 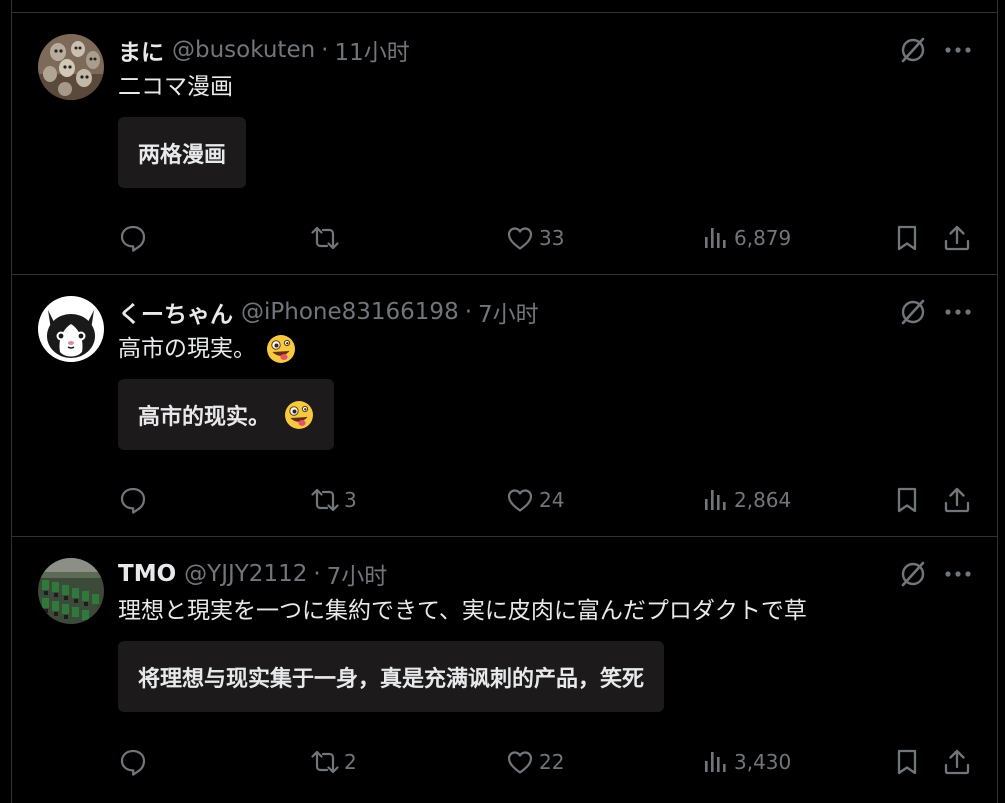 I want to click on views-button: 6,879, so click(x=745, y=238).